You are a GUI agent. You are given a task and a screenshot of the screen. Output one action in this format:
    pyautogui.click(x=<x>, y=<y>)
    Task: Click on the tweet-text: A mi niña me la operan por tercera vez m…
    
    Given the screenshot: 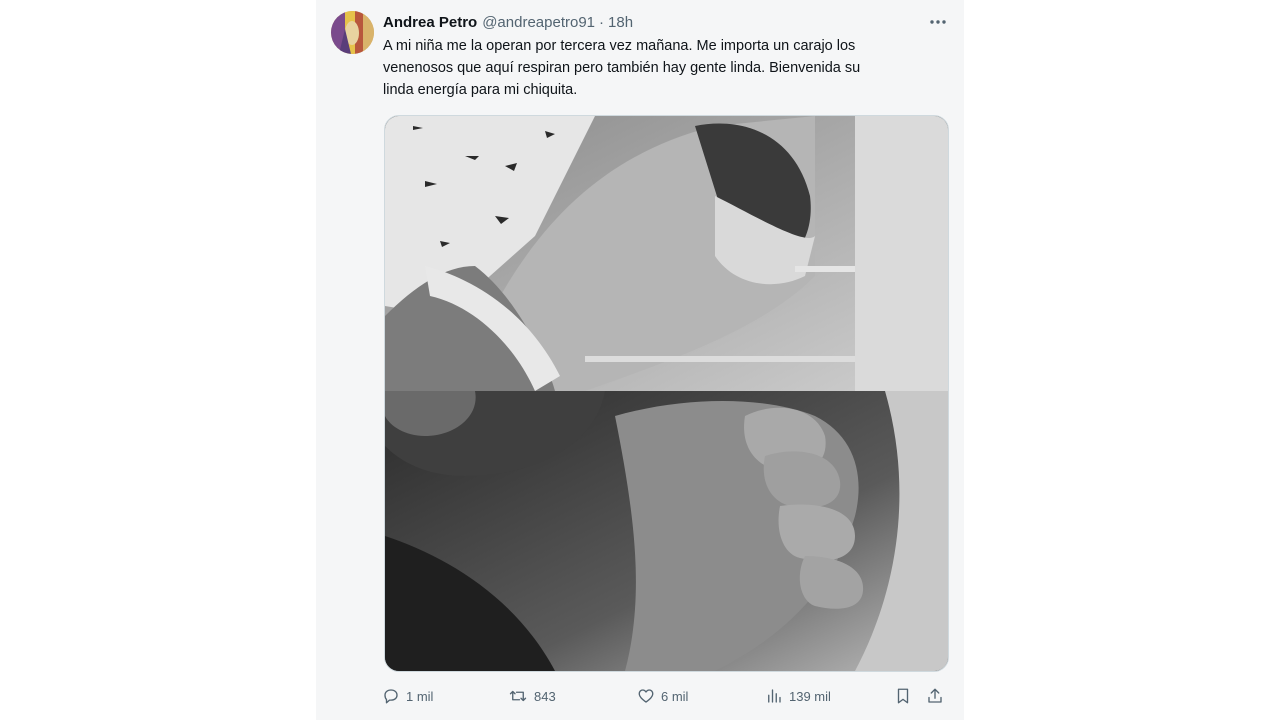 What is the action you would take?
    pyautogui.click(x=665, y=68)
    